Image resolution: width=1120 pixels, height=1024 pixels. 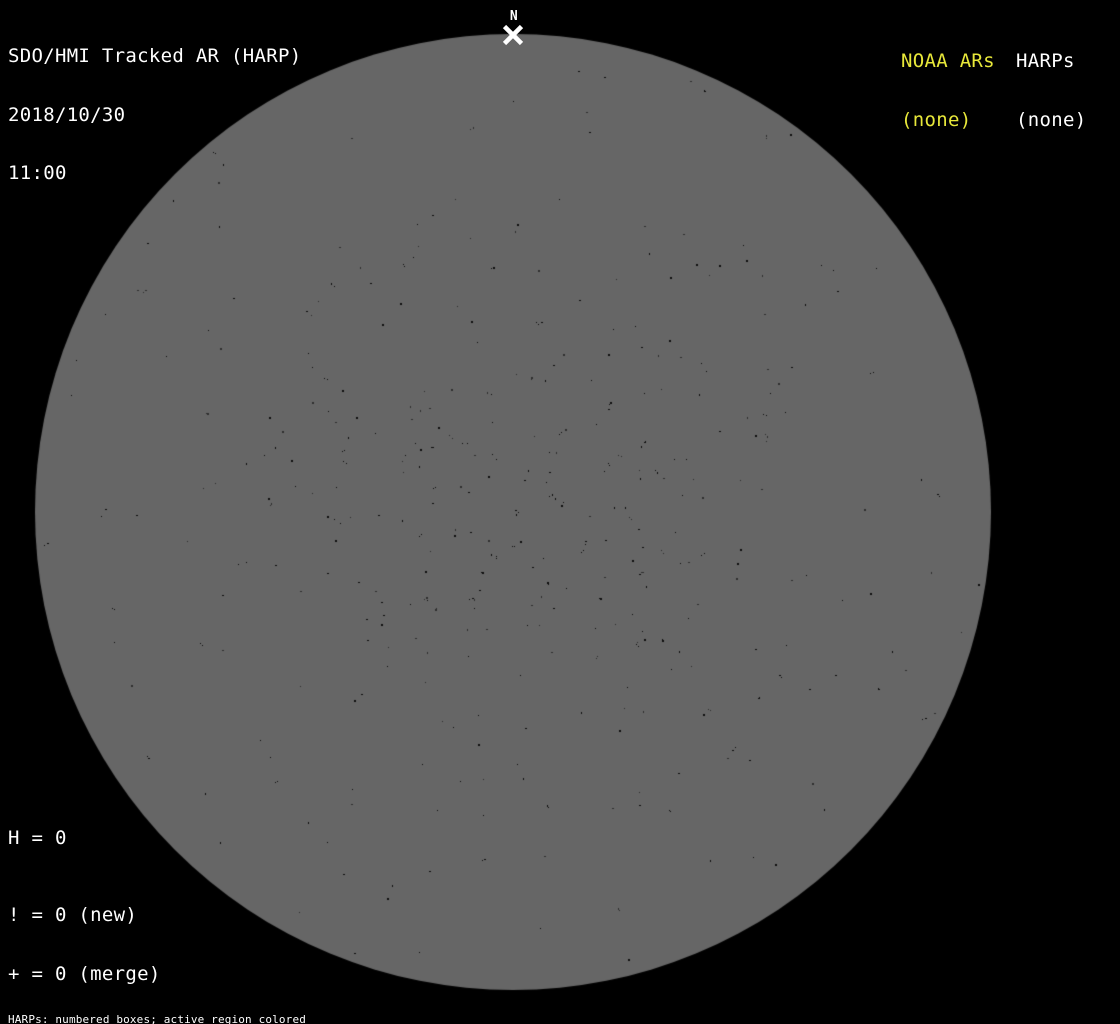 I want to click on noaa-ars-value: (none), so click(x=936, y=119).